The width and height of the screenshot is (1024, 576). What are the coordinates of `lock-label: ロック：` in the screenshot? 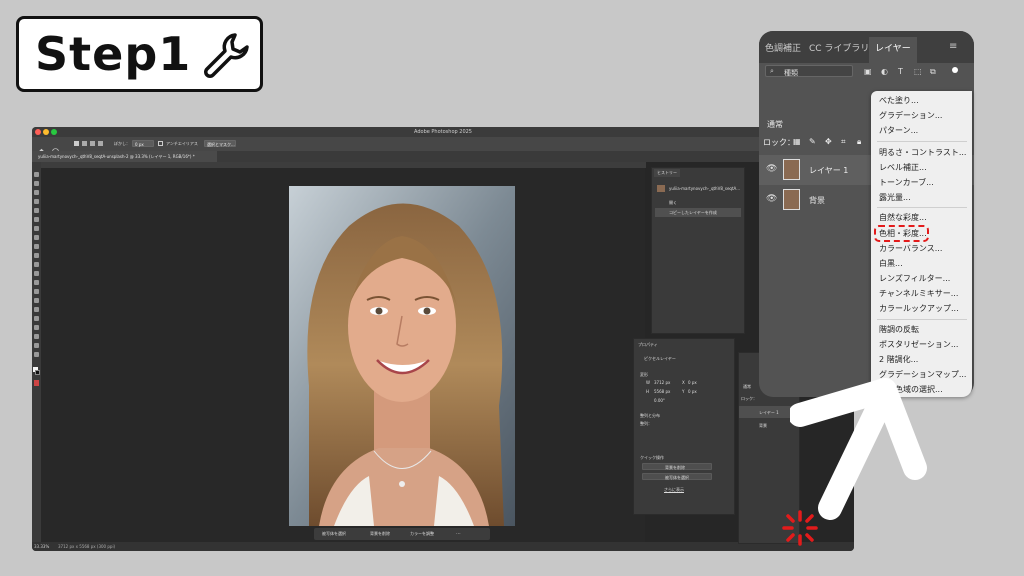 It's located at (779, 142).